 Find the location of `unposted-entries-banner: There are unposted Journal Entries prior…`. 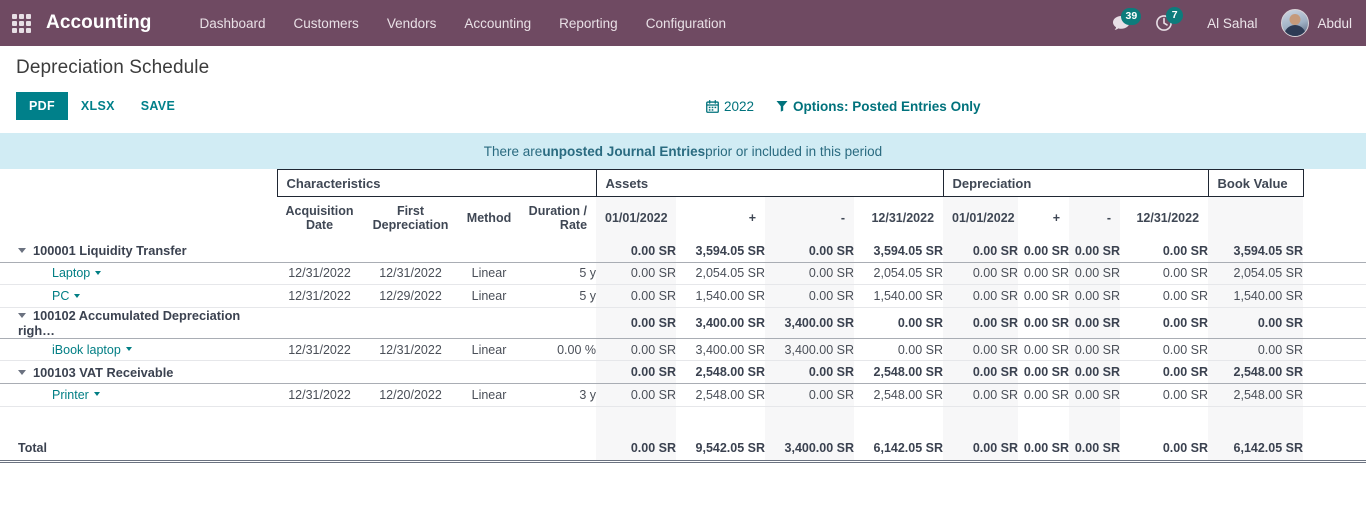

unposted-entries-banner: There are unposted Journal Entries prior… is located at coordinates (683, 151).